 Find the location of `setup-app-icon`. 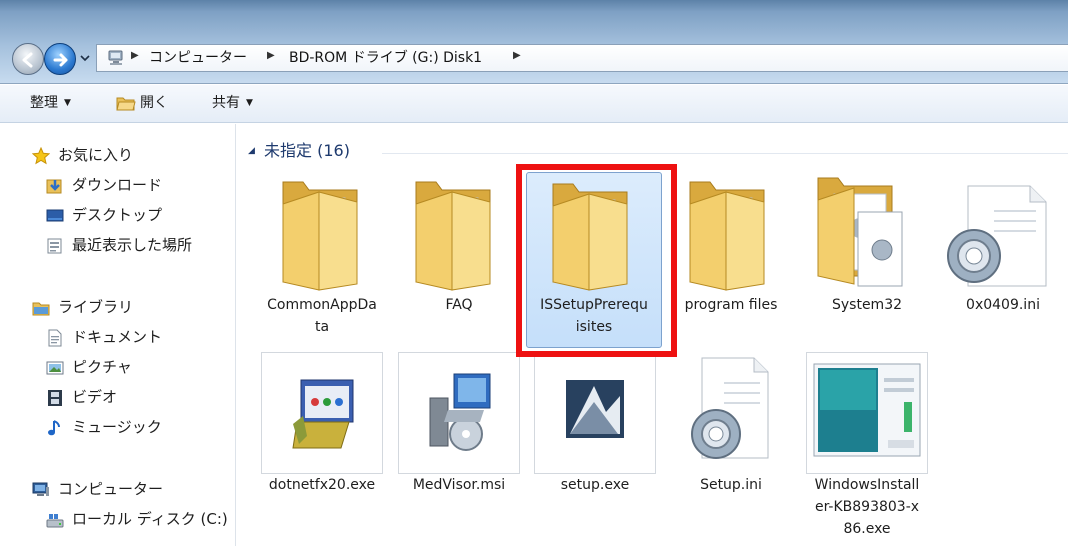

setup-app-icon is located at coordinates (595, 409).